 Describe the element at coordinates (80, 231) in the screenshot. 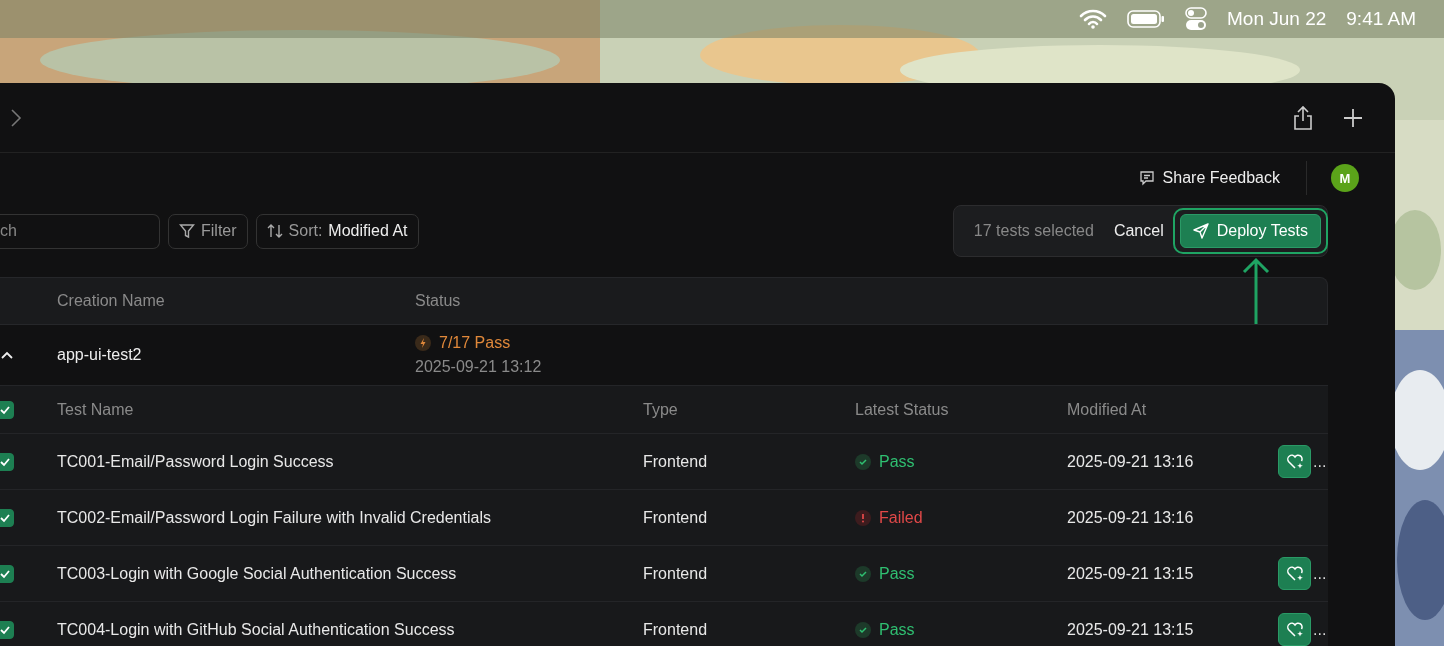

I see `search-field: ch` at that location.